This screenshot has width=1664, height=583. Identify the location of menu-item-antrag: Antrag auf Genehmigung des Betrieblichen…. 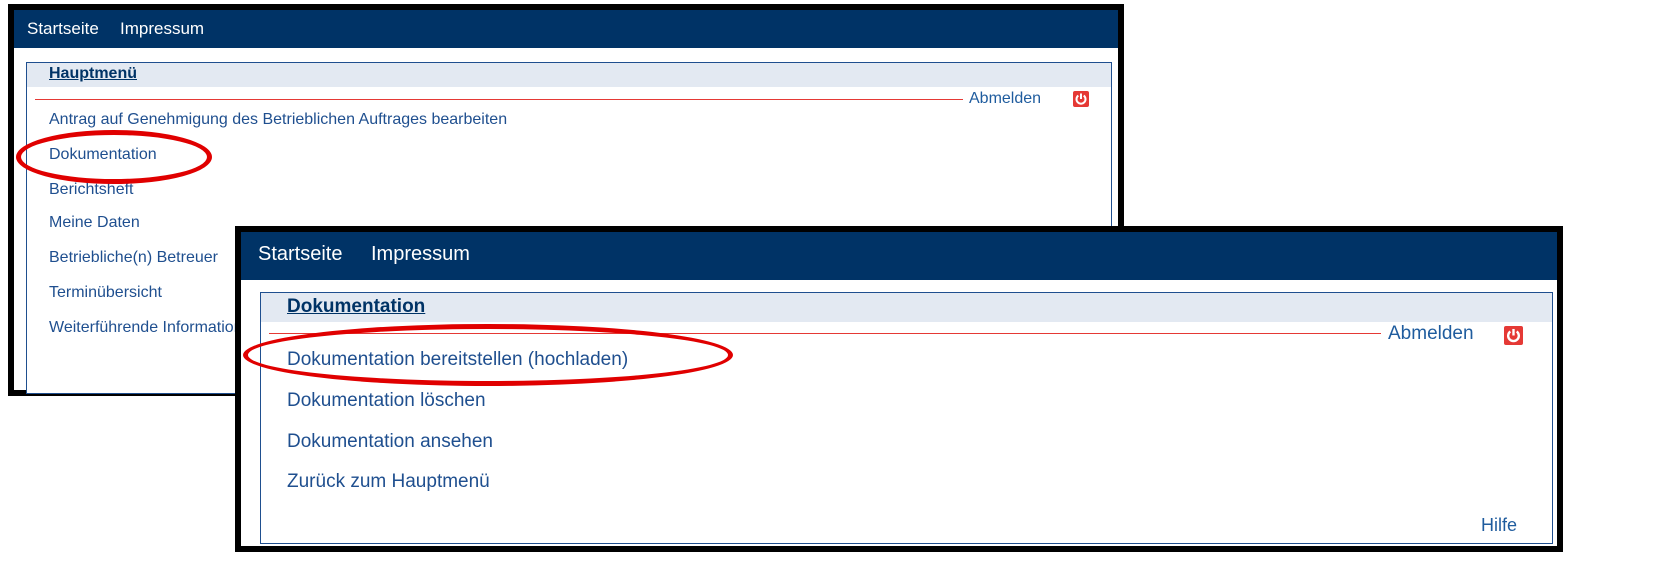
(278, 120).